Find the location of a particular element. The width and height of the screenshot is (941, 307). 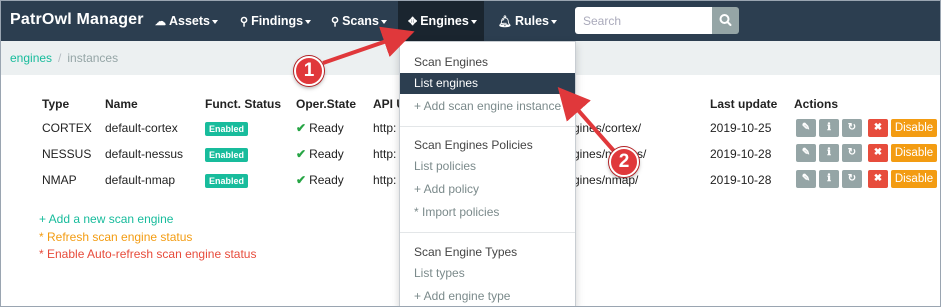

menu-item-list-policies: List policies is located at coordinates (487, 166).